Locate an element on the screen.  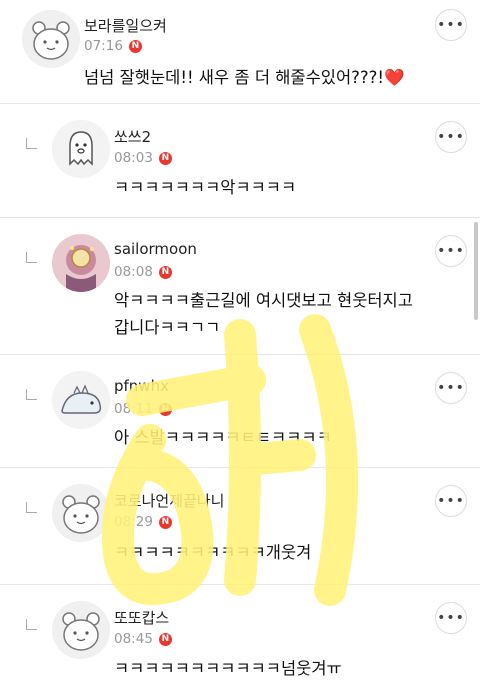
comment-meta: 08:29 N is located at coordinates (143, 522).